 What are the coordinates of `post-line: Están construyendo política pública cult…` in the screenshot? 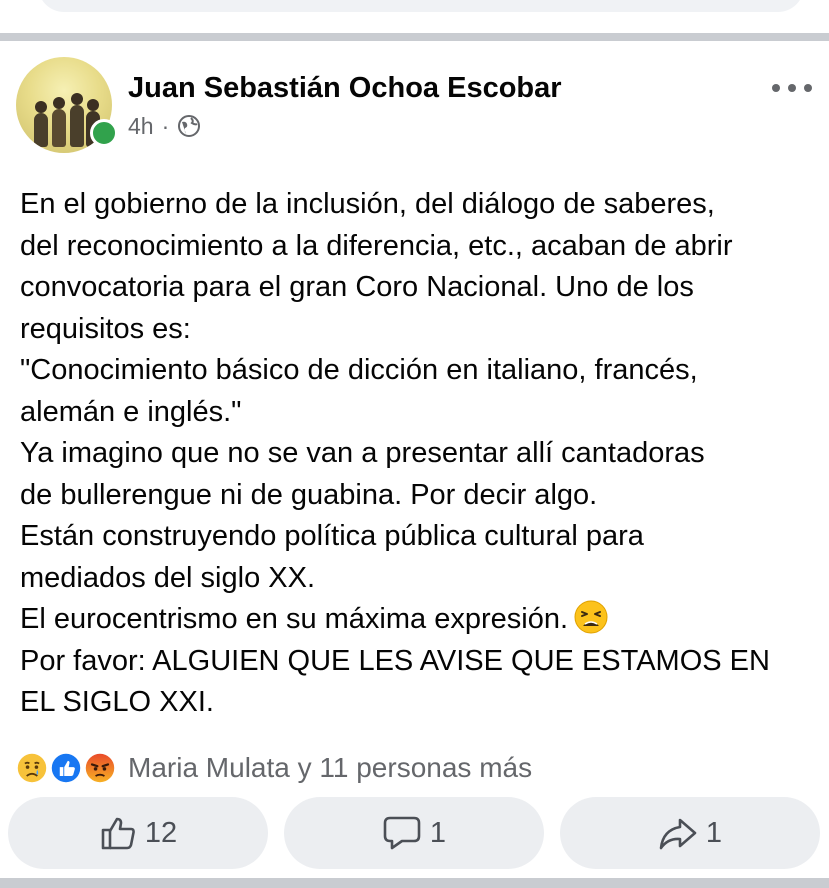 It's located at (332, 536).